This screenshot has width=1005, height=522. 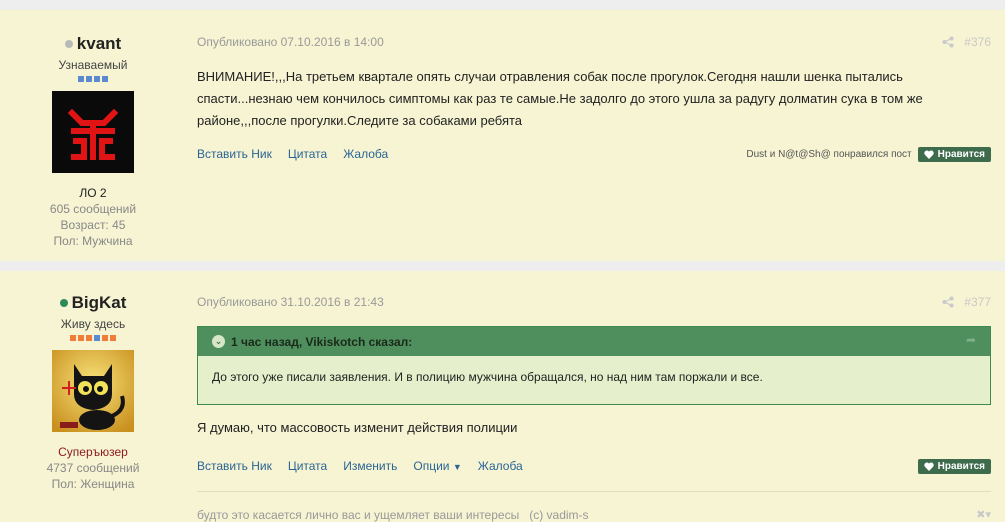 What do you see at coordinates (93, 193) in the screenshot?
I see `author-group: ЛО 2` at bounding box center [93, 193].